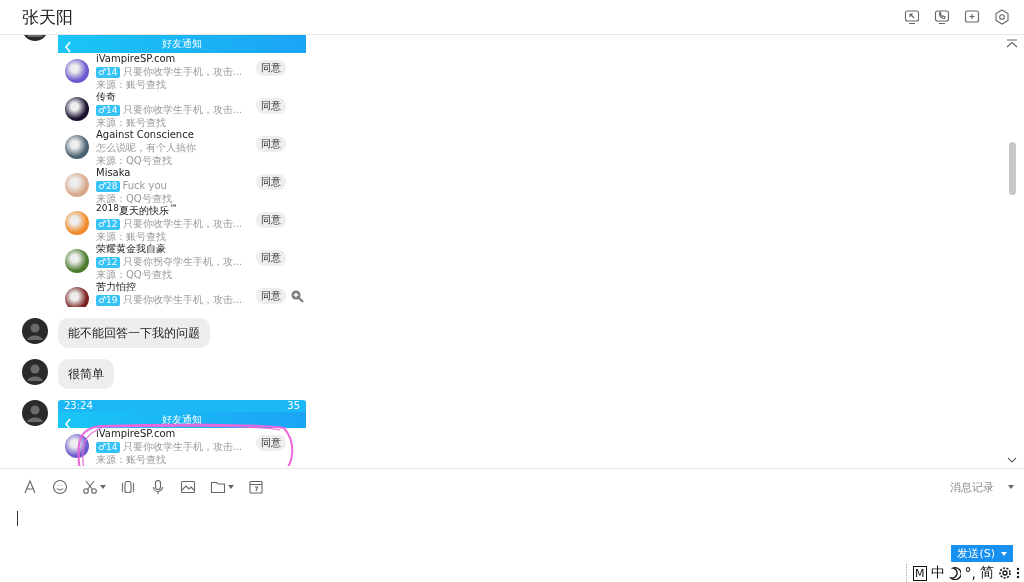 This screenshot has height=582, width=1024. I want to click on battery-level: 35, so click(293, 406).